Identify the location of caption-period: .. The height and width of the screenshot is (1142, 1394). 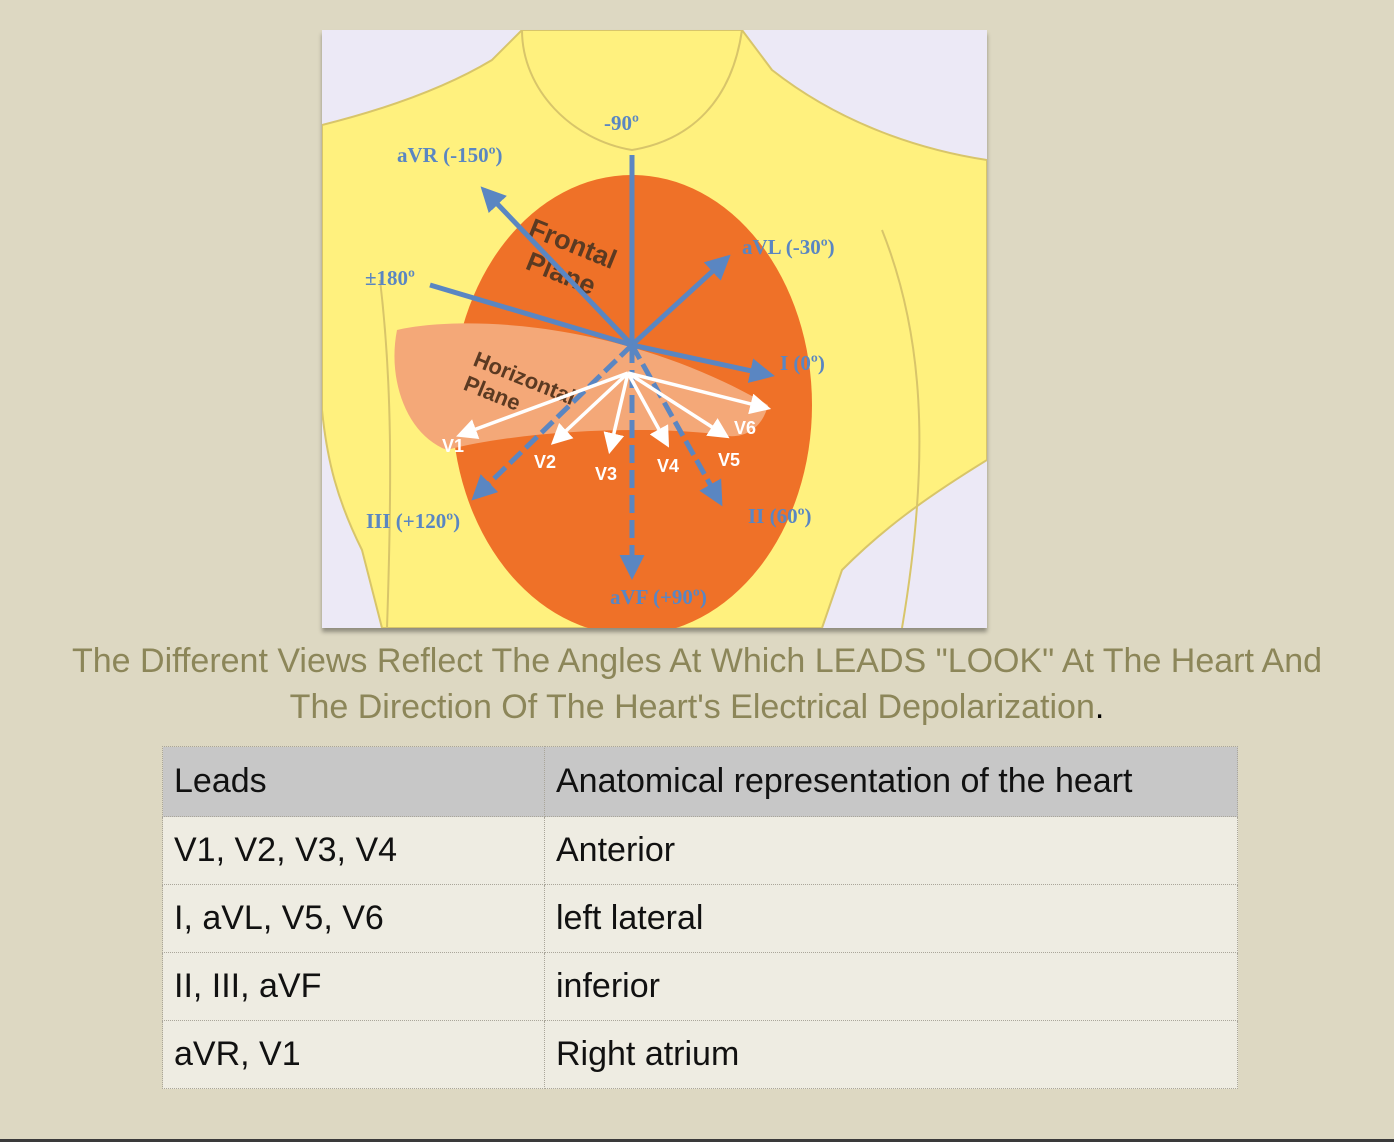
(1099, 707).